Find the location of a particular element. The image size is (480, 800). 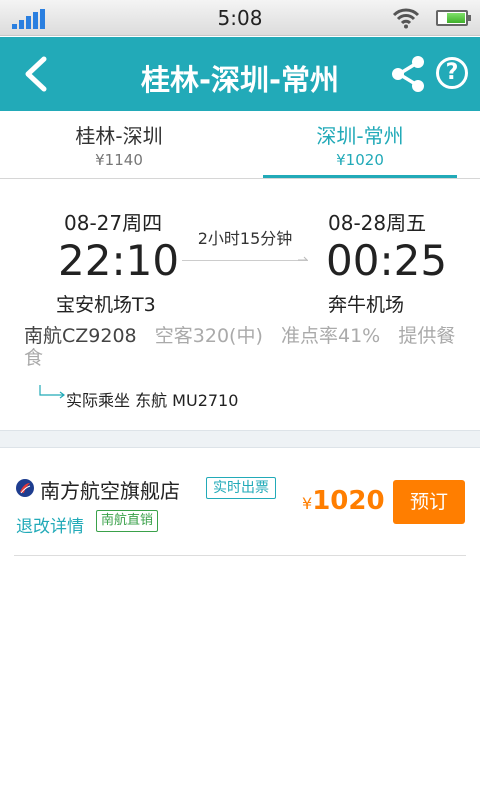

tab-segment-1: 桂林-深圳 ¥1140 is located at coordinates (119, 145).